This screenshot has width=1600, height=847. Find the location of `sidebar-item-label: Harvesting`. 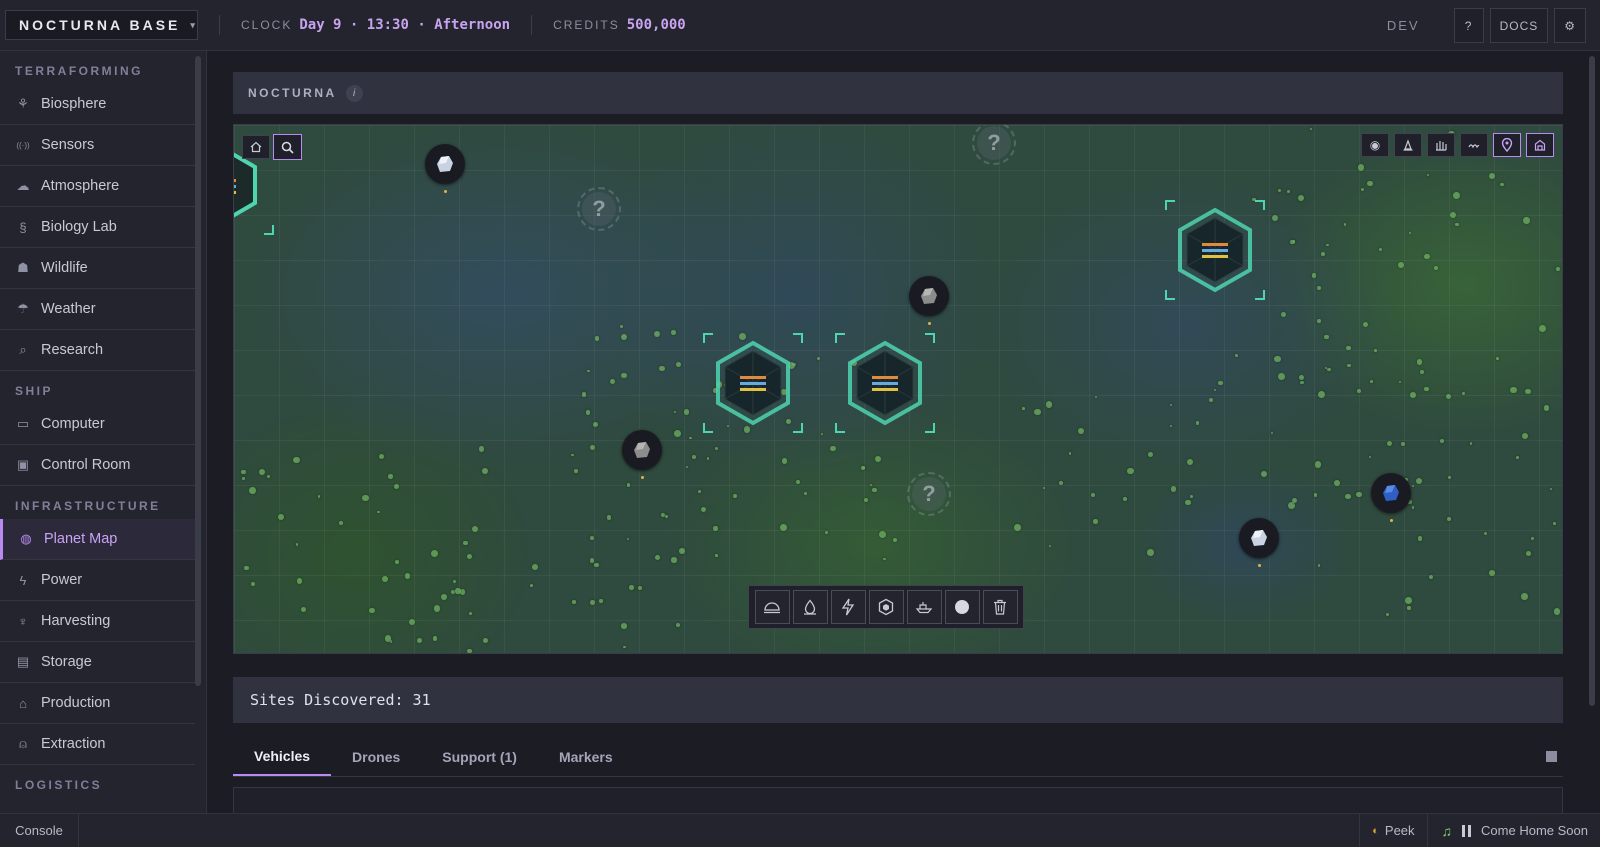

sidebar-item-label: Harvesting is located at coordinates (76, 621).